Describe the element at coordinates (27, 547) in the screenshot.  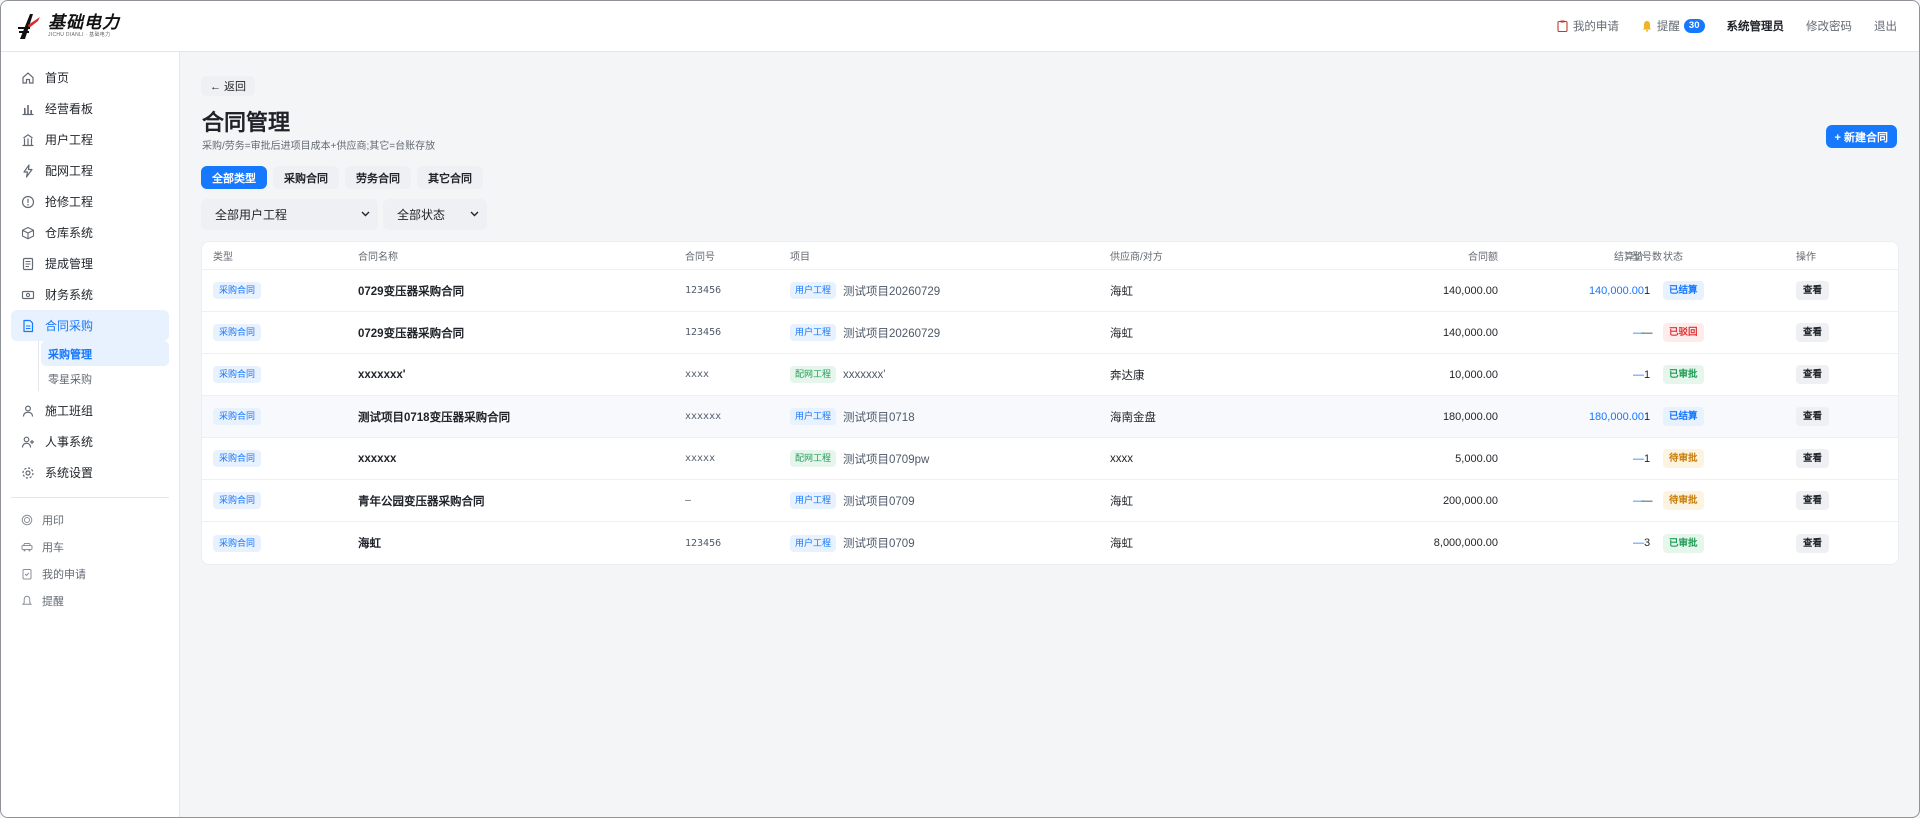
I see `car-icon` at that location.